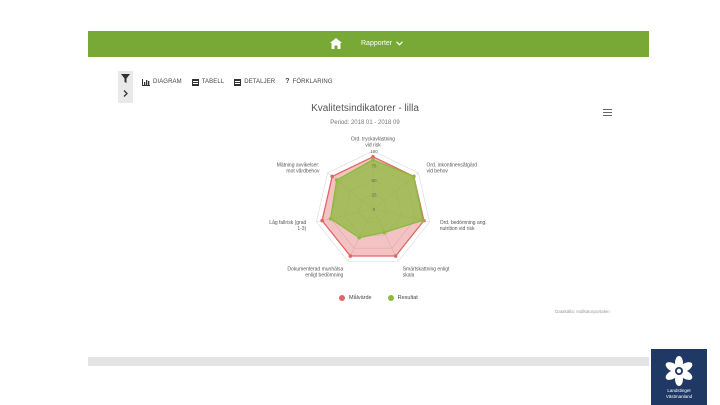 The width and height of the screenshot is (720, 405). What do you see at coordinates (679, 377) in the screenshot?
I see `organization-logo: Landstinget Västmanland` at bounding box center [679, 377].